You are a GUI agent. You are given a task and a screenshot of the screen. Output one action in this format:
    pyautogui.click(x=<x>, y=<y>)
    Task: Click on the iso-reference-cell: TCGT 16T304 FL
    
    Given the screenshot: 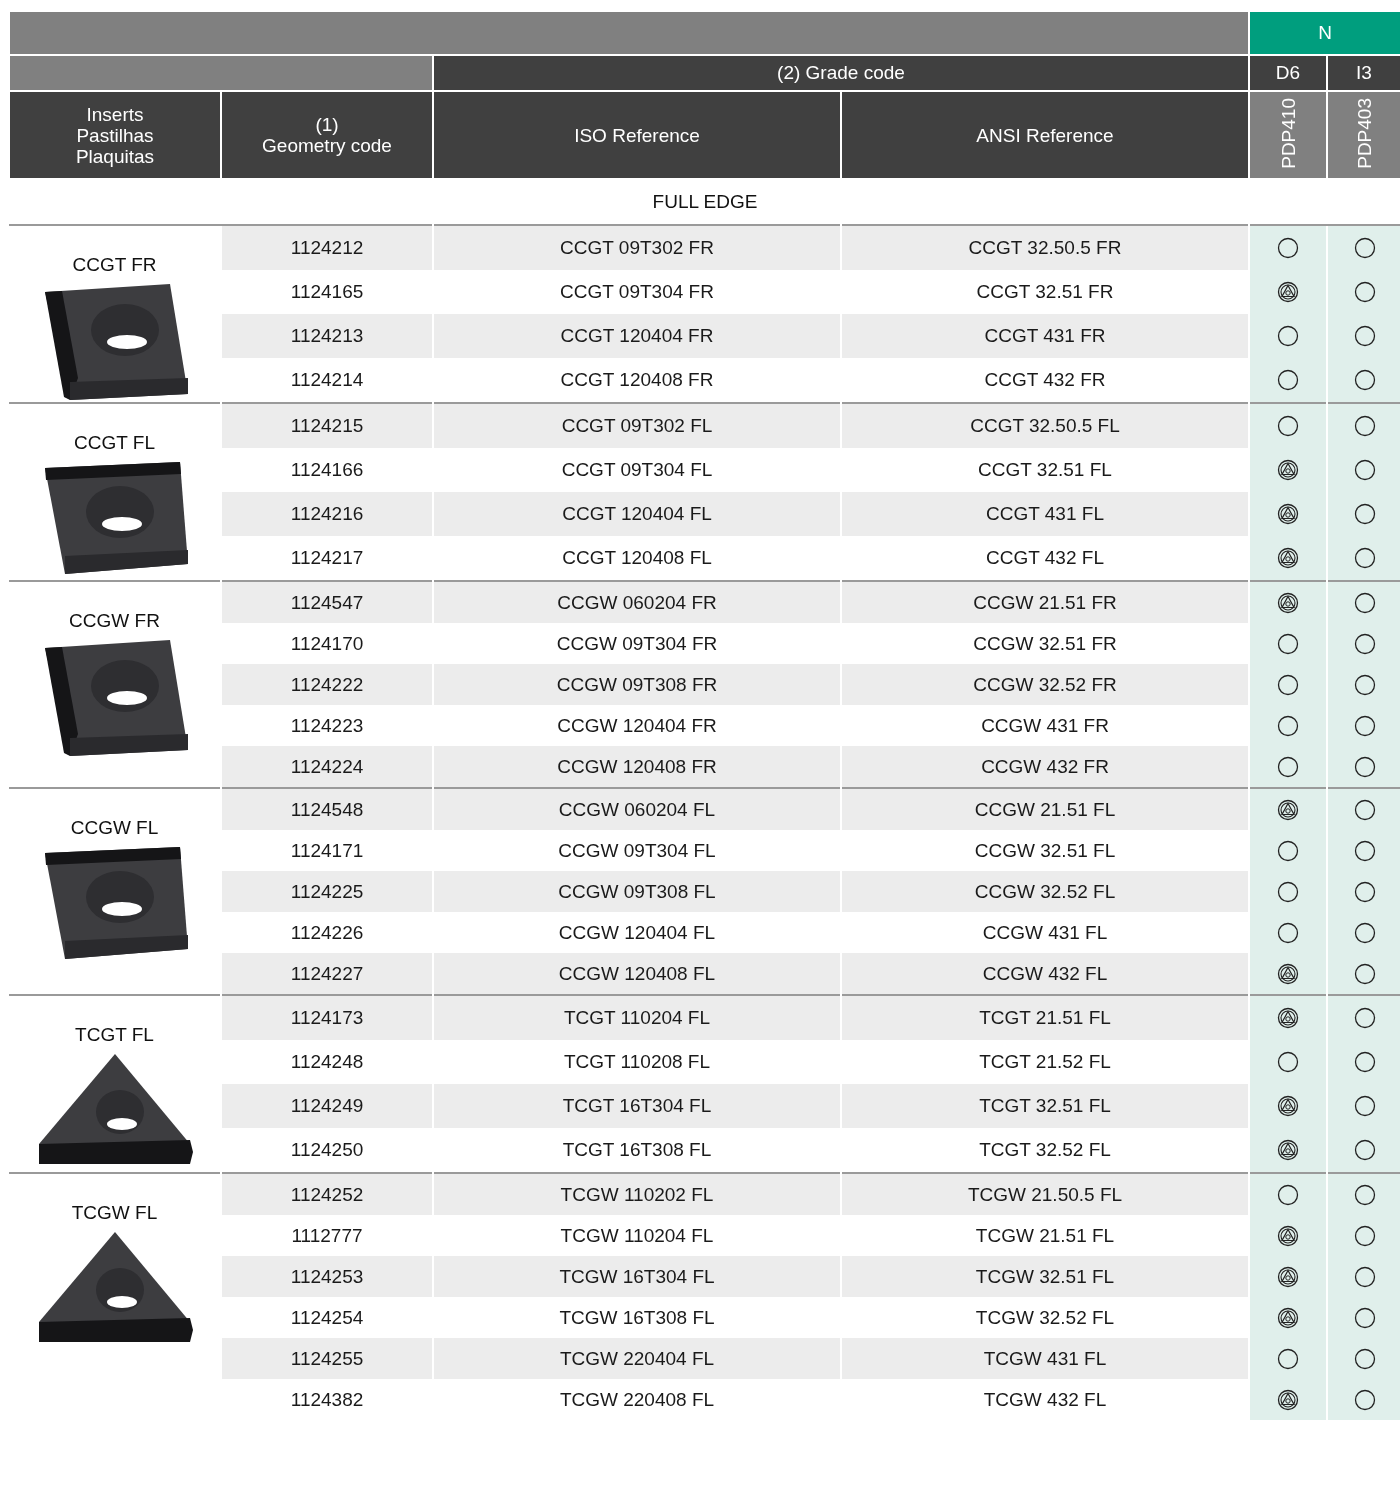 What is the action you would take?
    pyautogui.click(x=637, y=1106)
    